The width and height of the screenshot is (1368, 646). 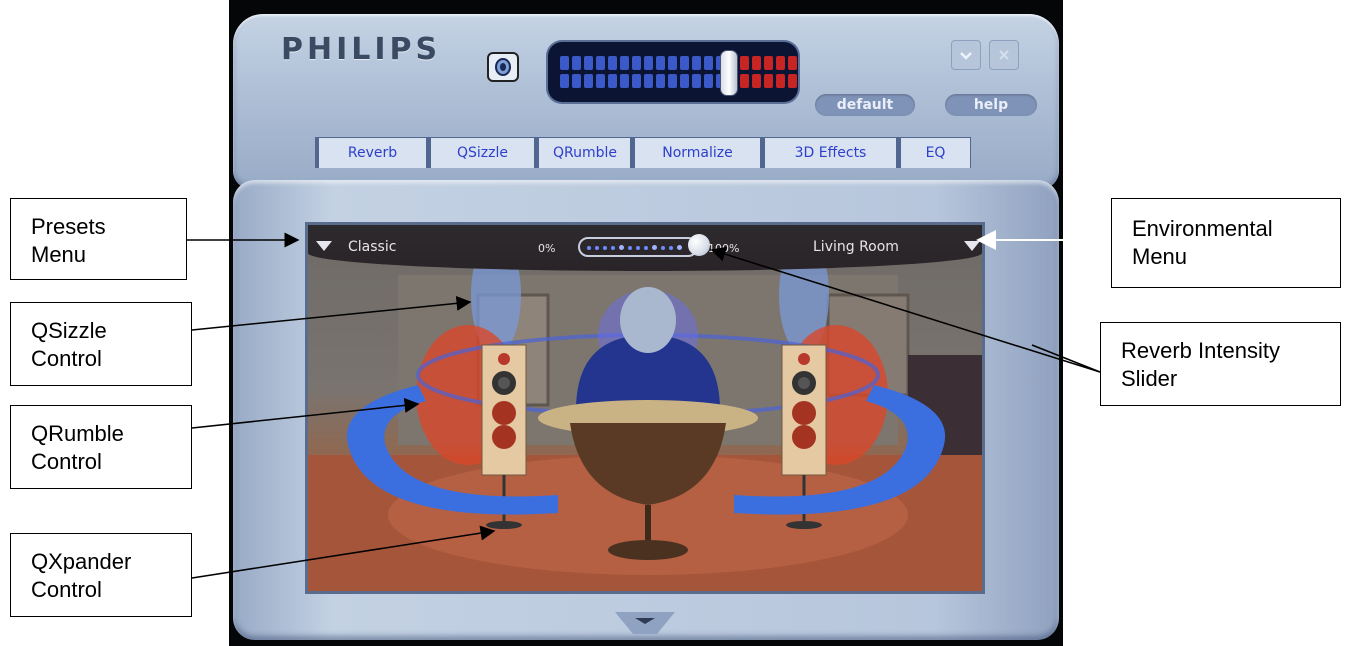 What do you see at coordinates (68, 226) in the screenshot?
I see `callout-line: Presets` at bounding box center [68, 226].